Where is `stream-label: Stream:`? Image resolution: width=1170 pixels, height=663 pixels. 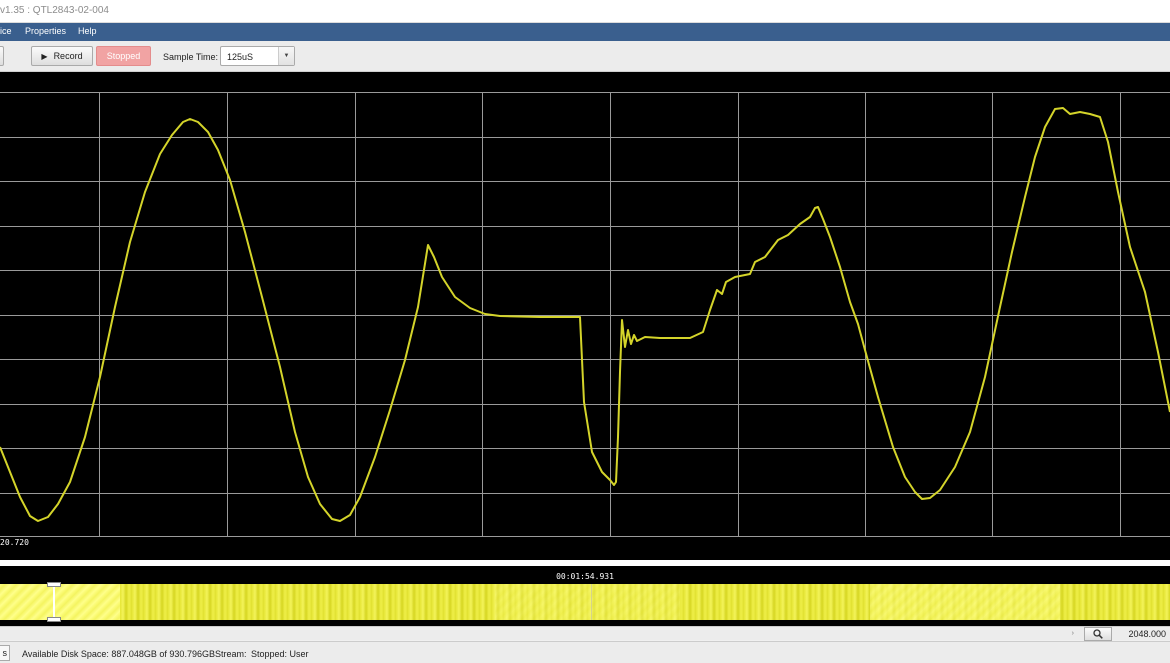 stream-label: Stream: is located at coordinates (231, 654).